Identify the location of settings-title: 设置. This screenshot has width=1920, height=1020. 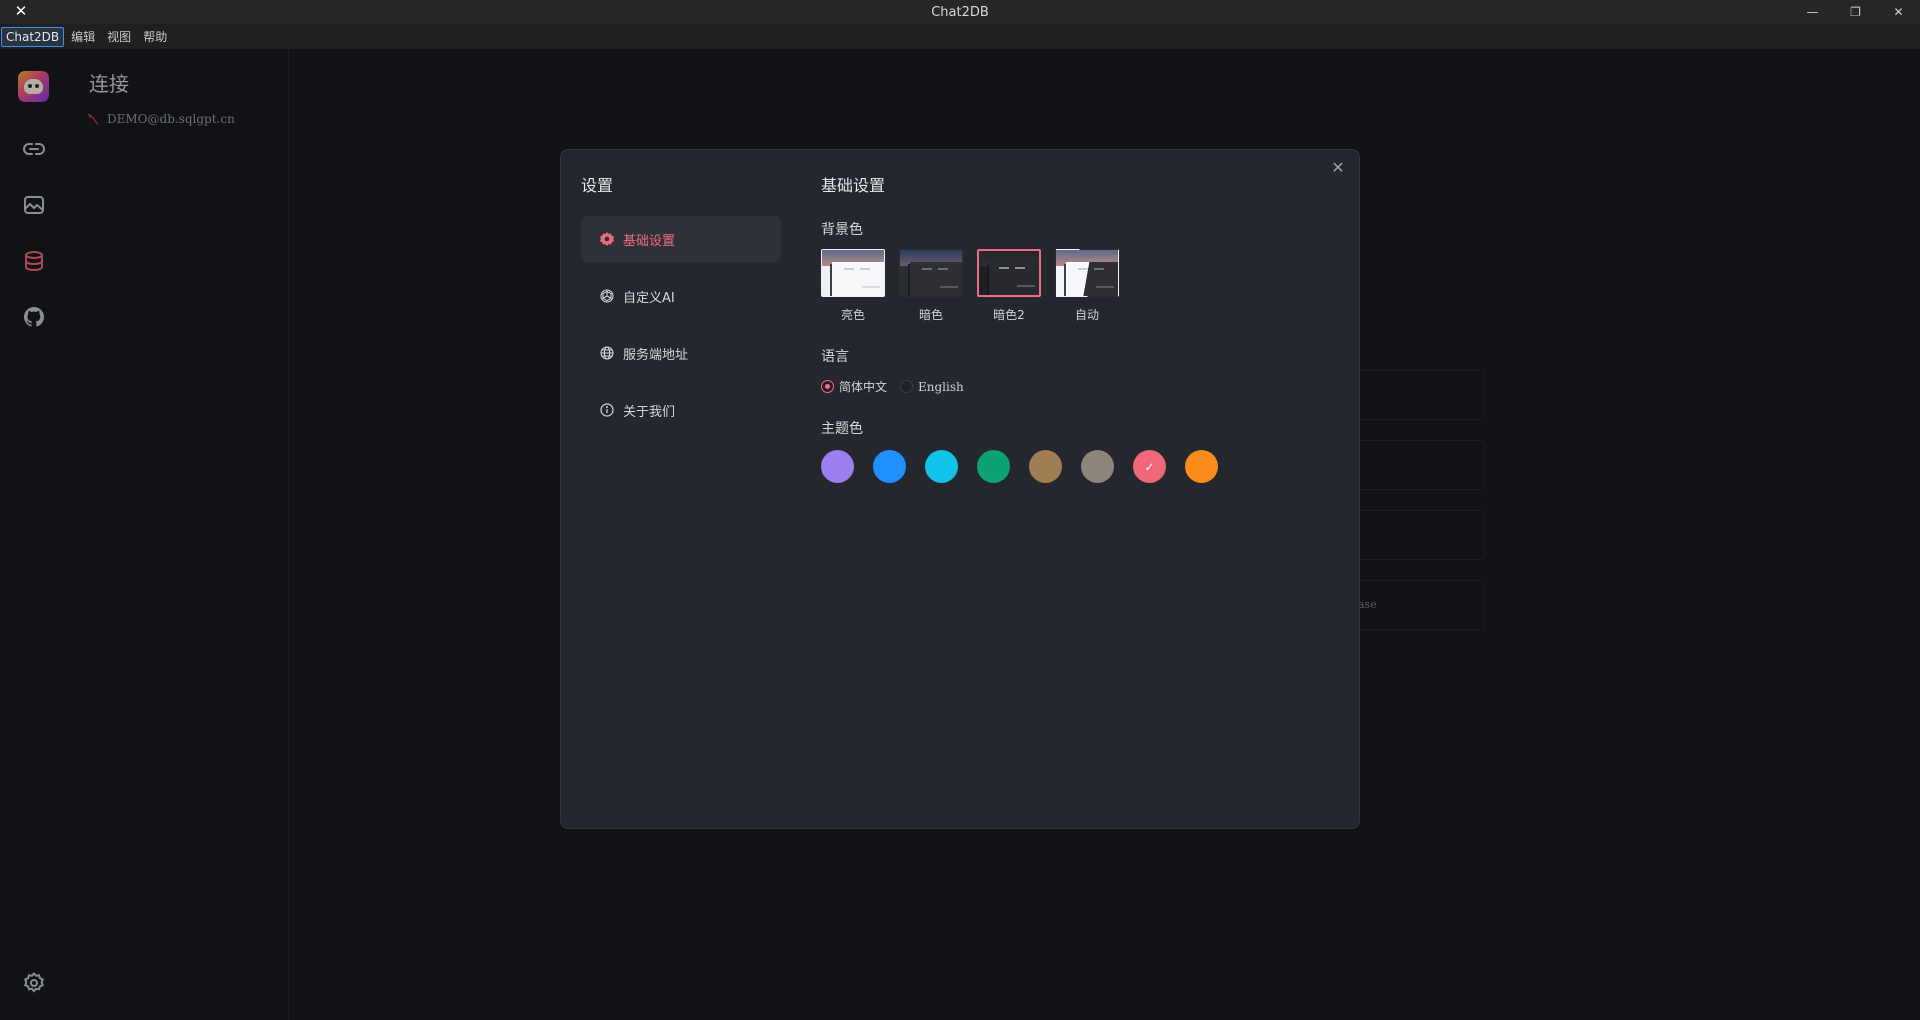
(597, 185).